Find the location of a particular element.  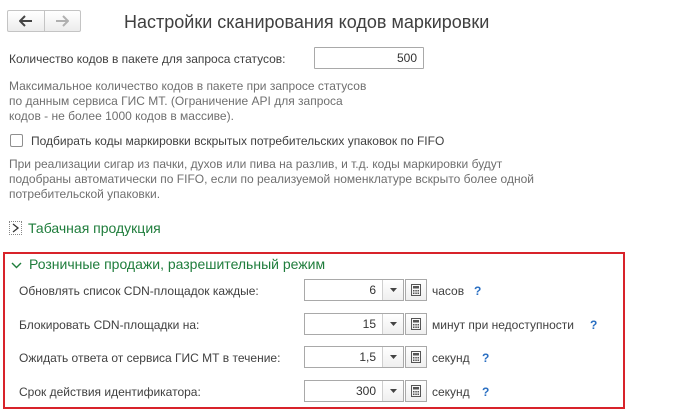

back-button is located at coordinates (26, 21).